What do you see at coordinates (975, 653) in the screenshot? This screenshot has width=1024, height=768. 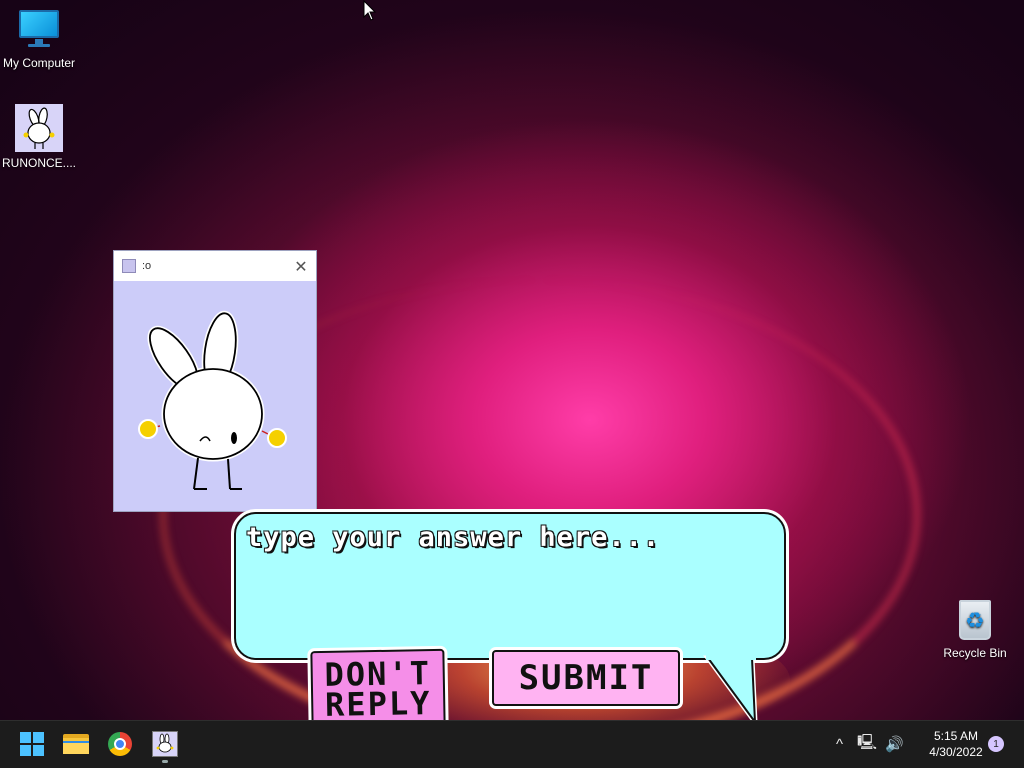 I see `desktop-icon-label: Recycle Bin` at bounding box center [975, 653].